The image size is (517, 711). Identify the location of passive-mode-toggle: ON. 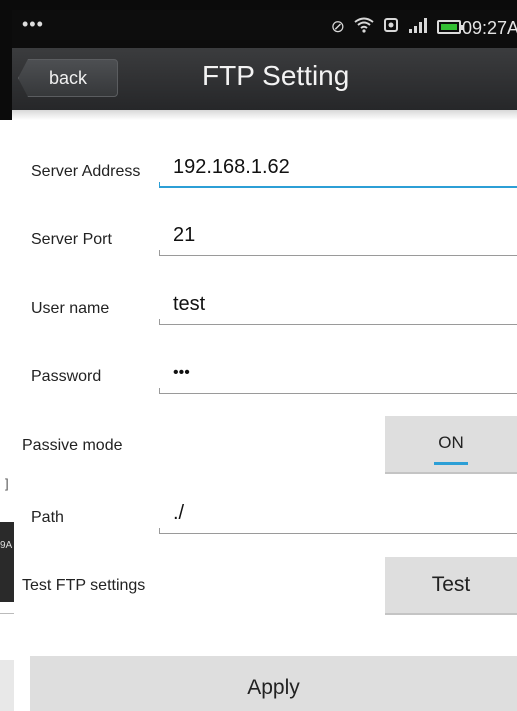
(451, 445).